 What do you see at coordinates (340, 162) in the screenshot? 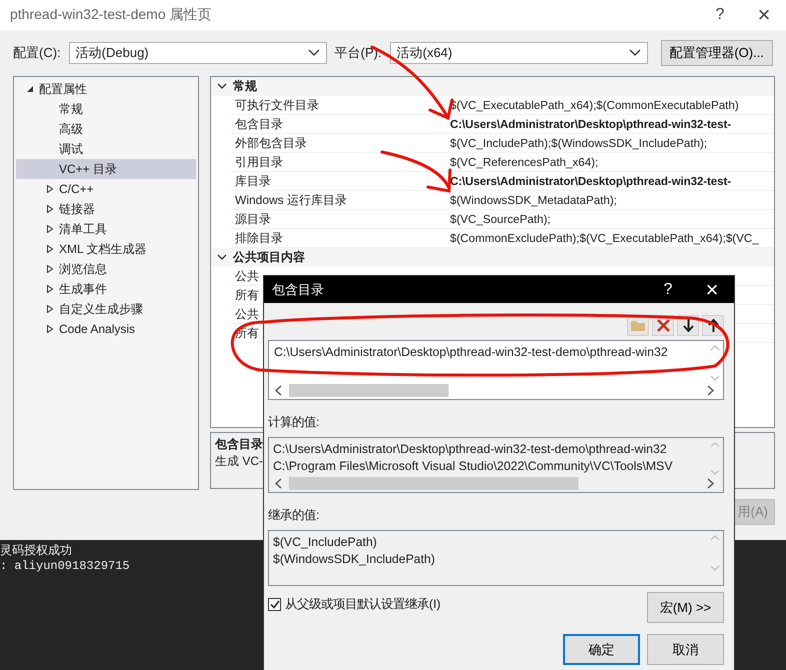
I see `property-name: 引用目录` at bounding box center [340, 162].